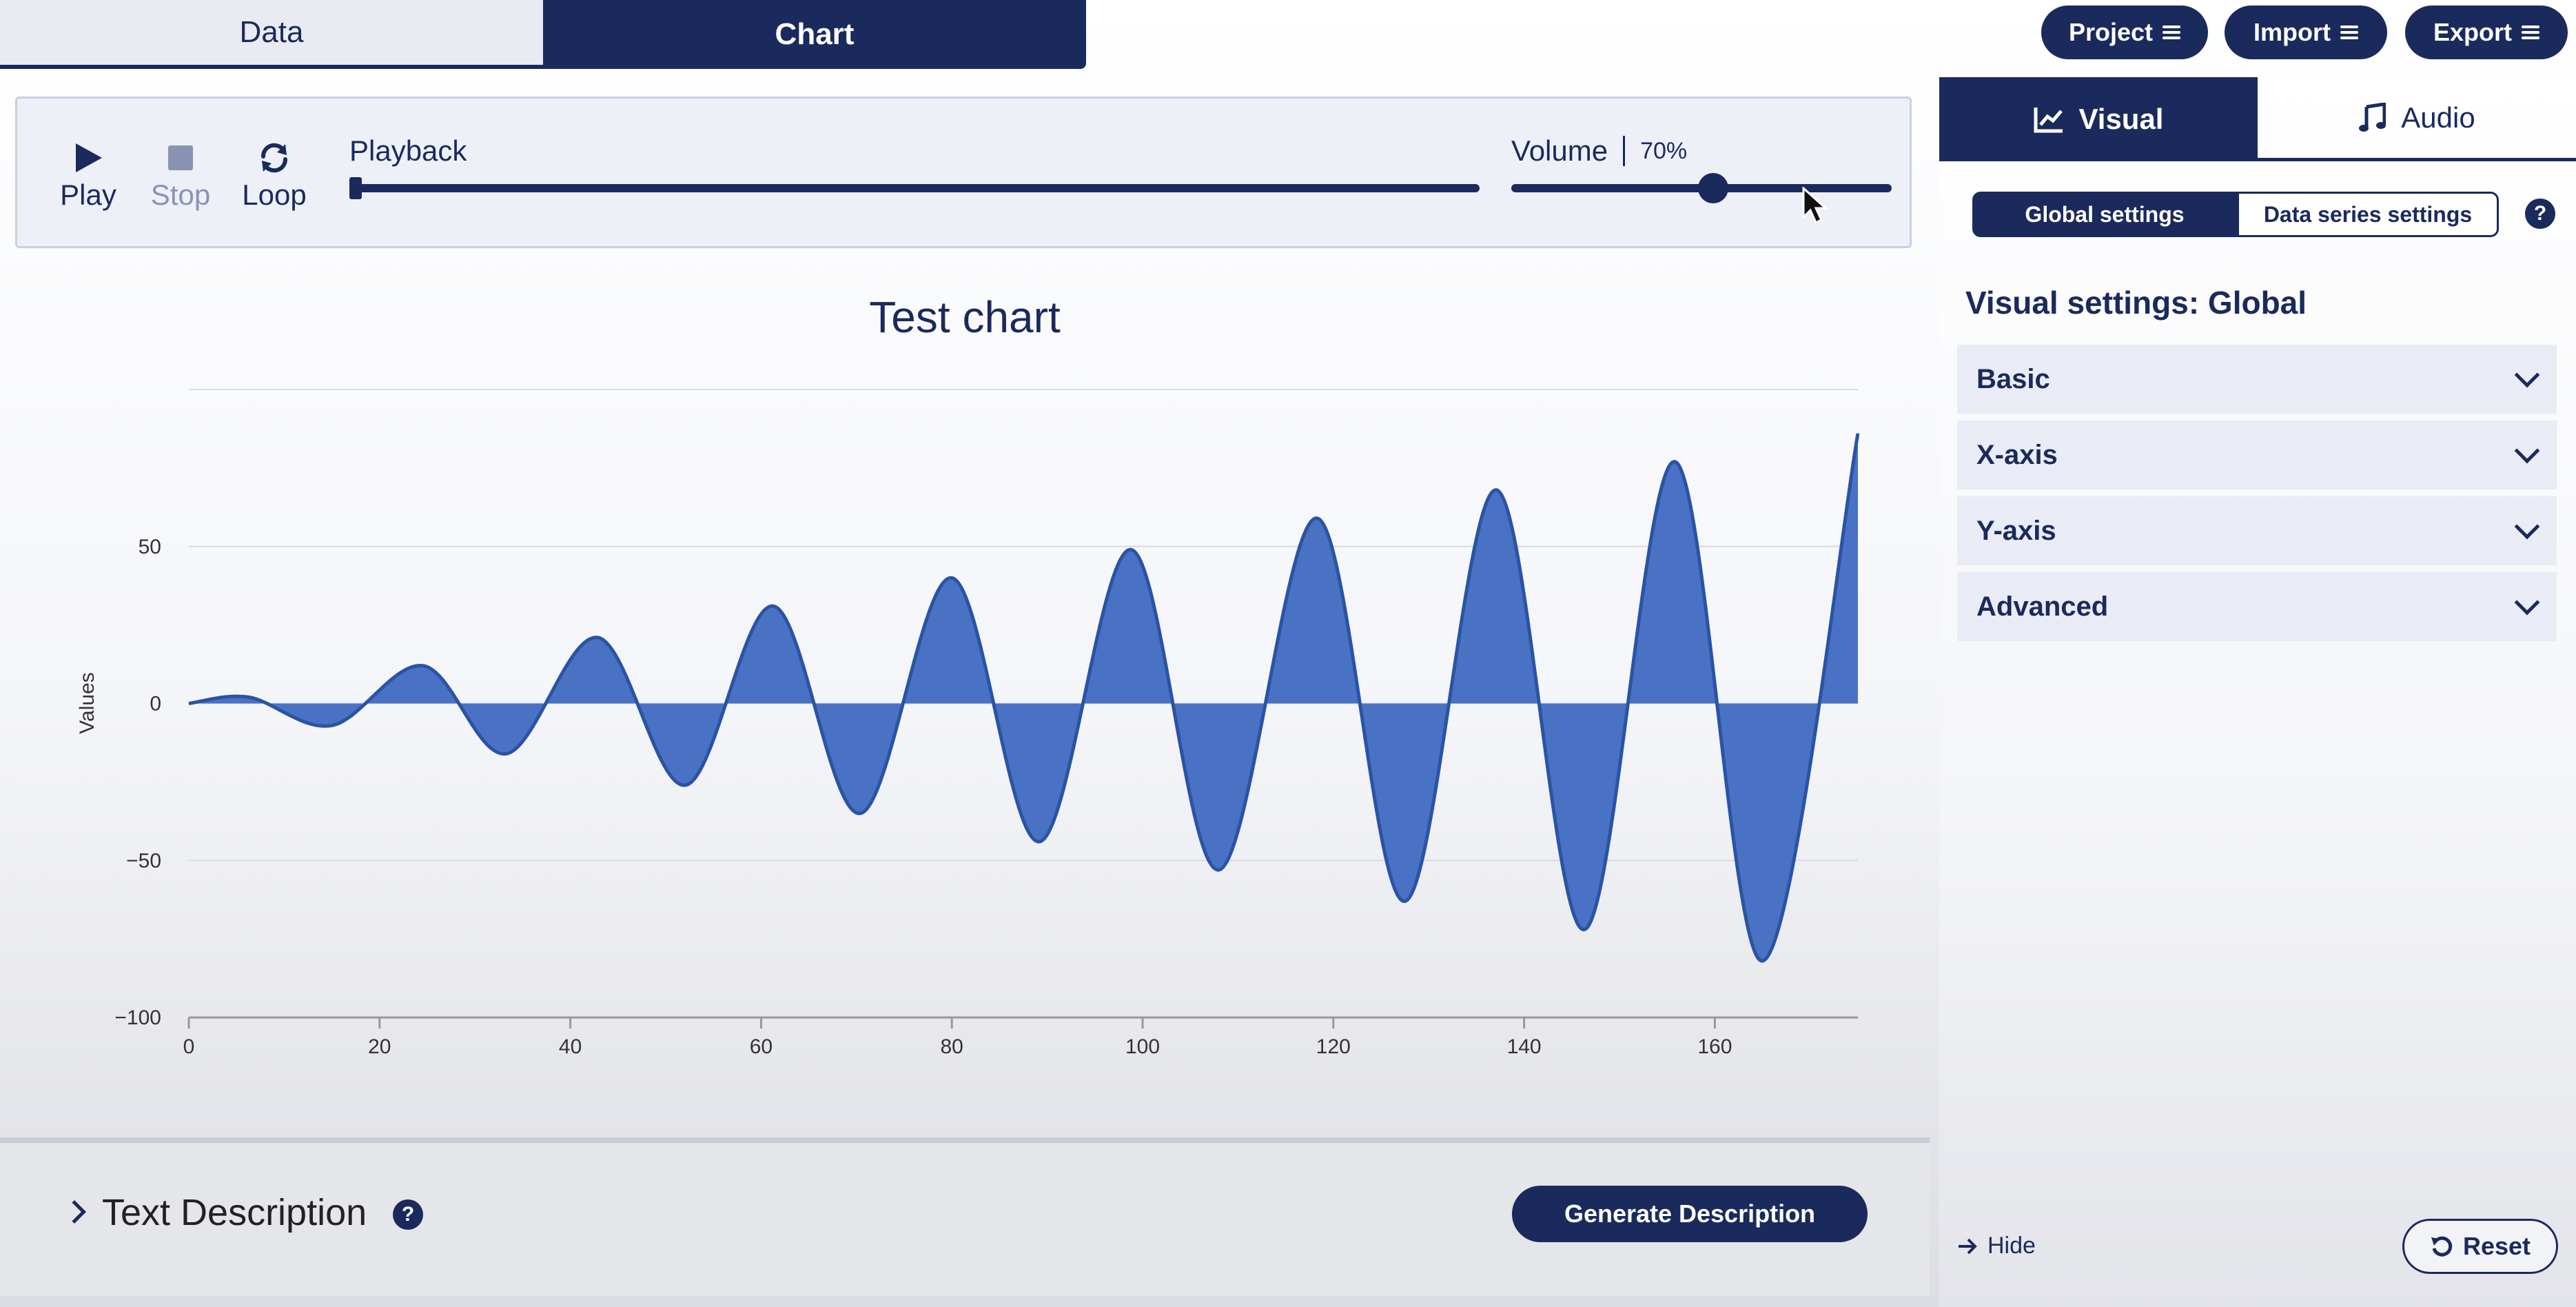  I want to click on tab-audio-label: Audio, so click(2438, 117).